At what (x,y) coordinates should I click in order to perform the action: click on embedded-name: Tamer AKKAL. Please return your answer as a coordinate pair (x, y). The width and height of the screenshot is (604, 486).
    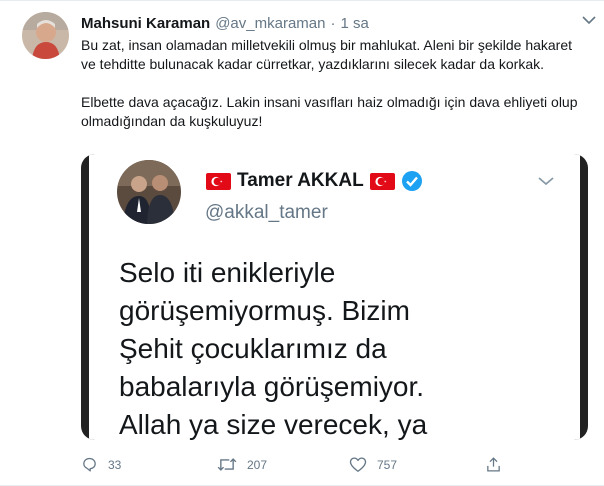
    Looking at the image, I should click on (300, 180).